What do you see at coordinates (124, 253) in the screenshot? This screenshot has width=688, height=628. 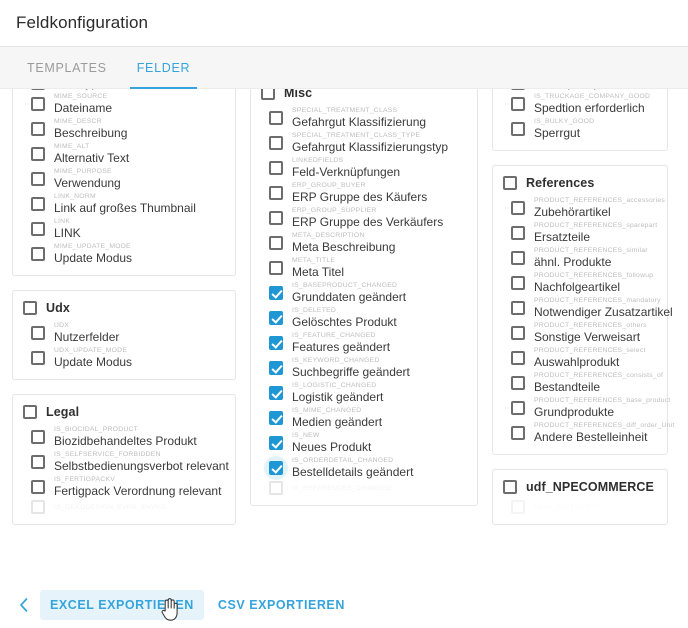 I see `field-checkbox-row: MIME_UPDATE_MODE Update Modus` at bounding box center [124, 253].